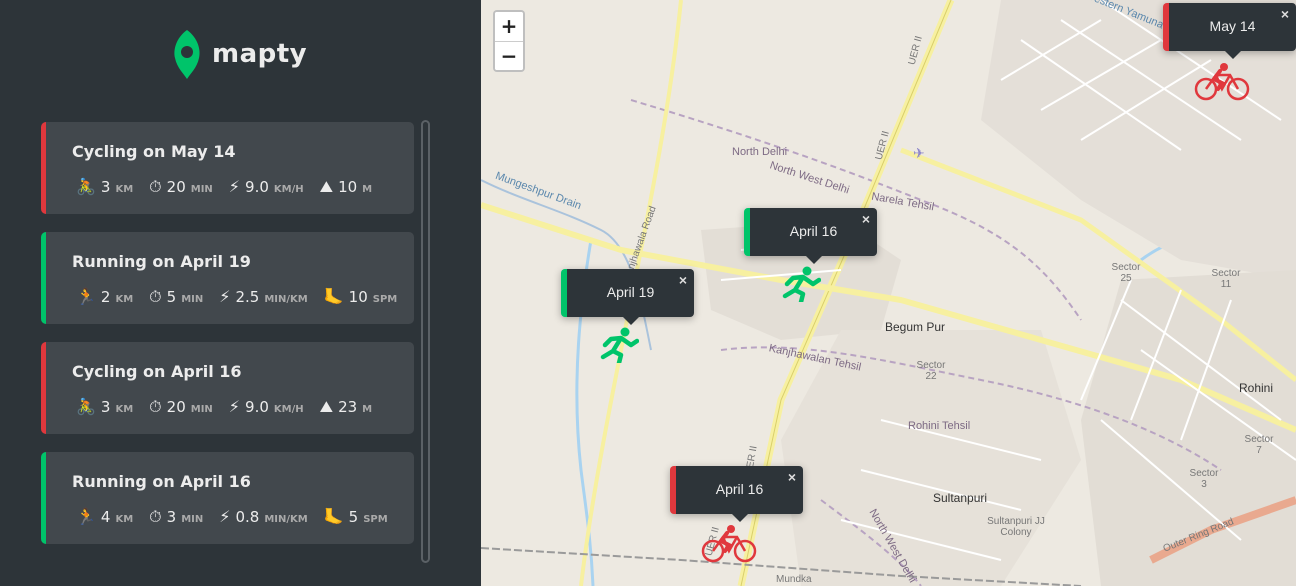 This screenshot has height=586, width=1296. I want to click on workout-detail: ⏱ 5 MIN, so click(176, 297).